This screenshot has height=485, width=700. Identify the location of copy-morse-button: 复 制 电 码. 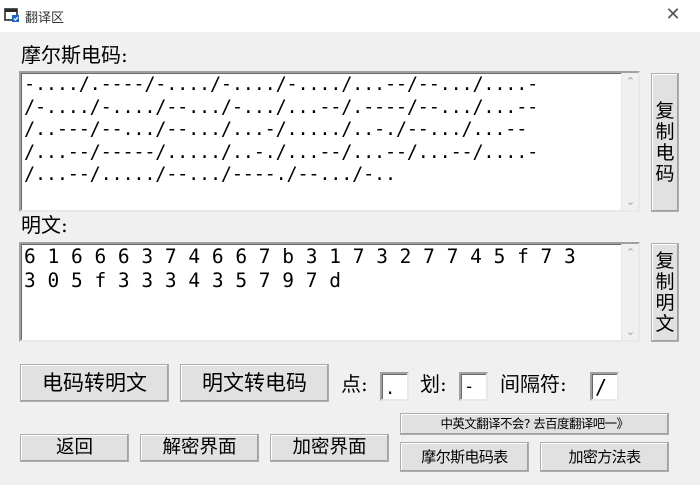
(665, 142).